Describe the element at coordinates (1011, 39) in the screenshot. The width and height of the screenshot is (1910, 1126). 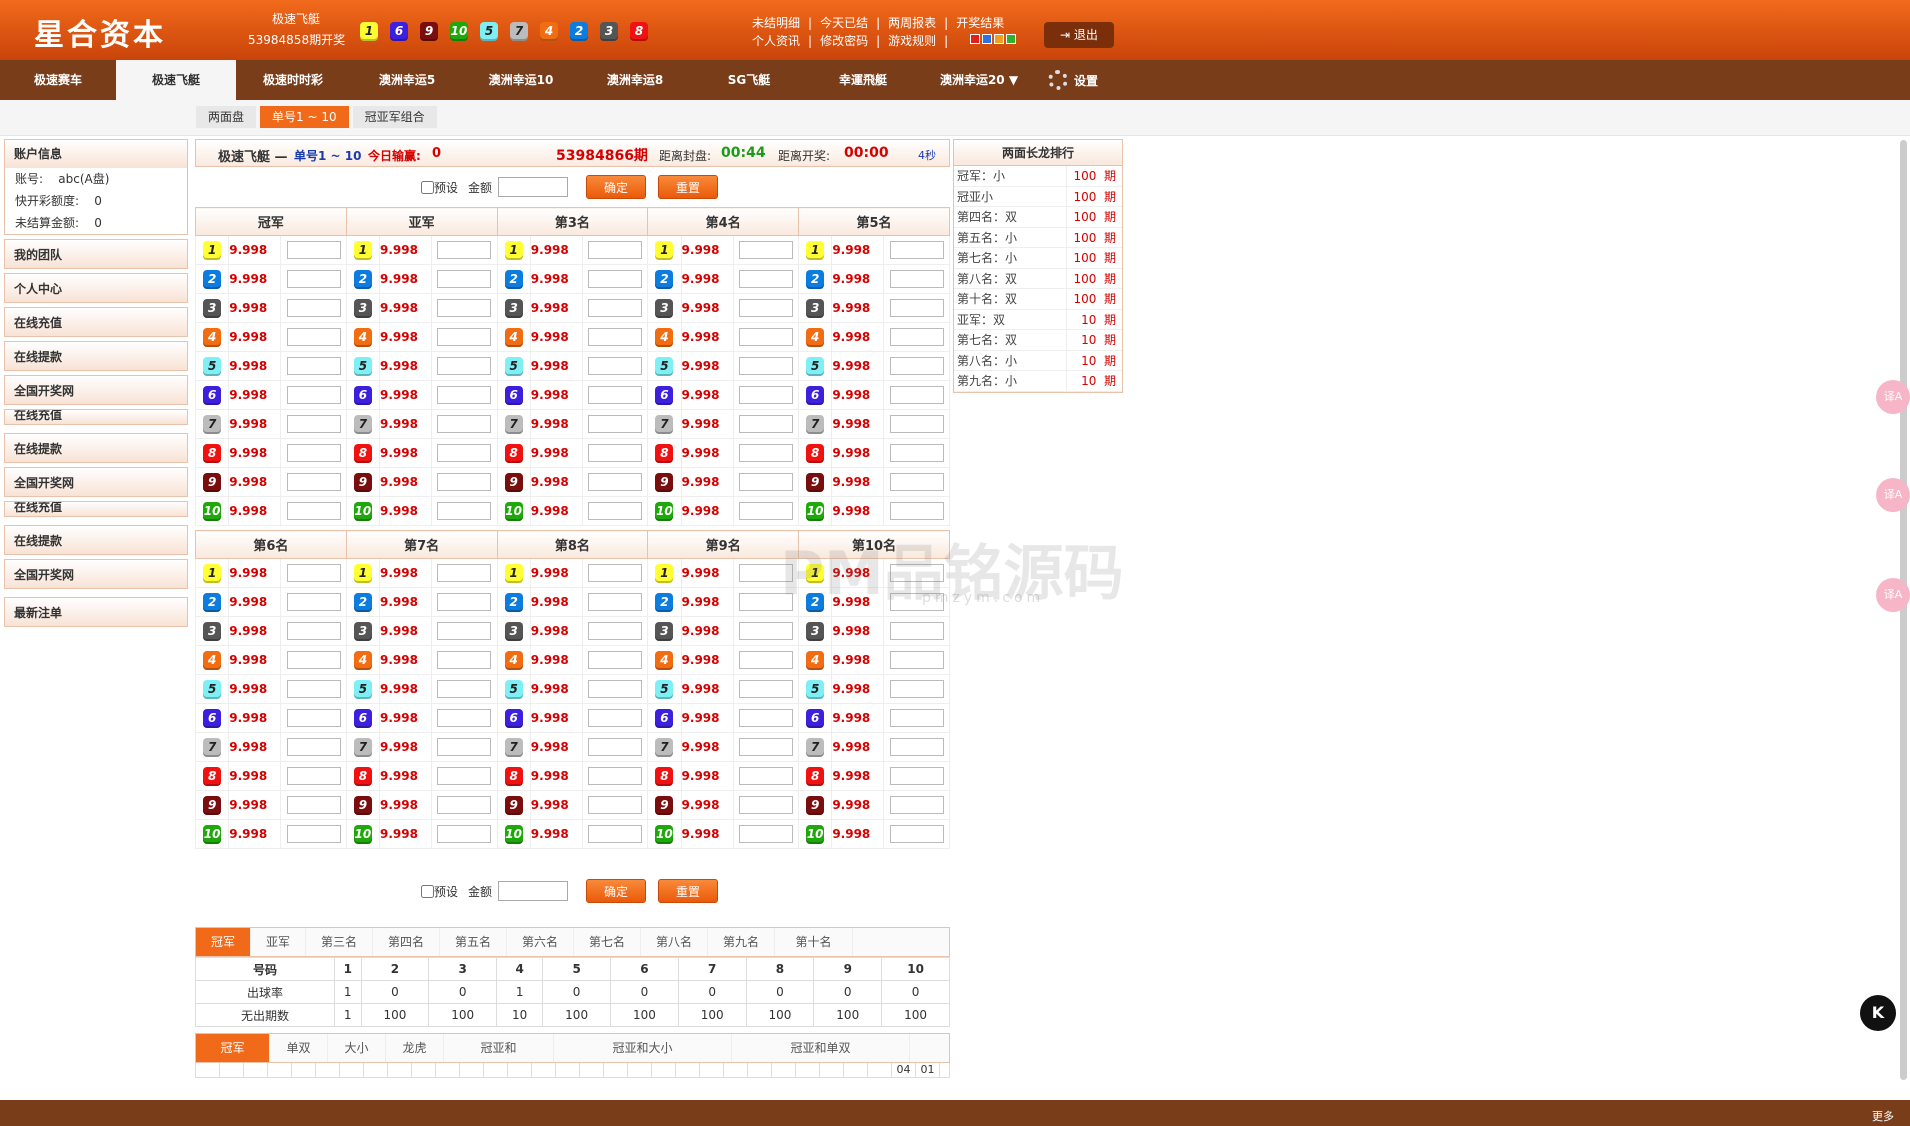
I see `theme-color-square` at that location.